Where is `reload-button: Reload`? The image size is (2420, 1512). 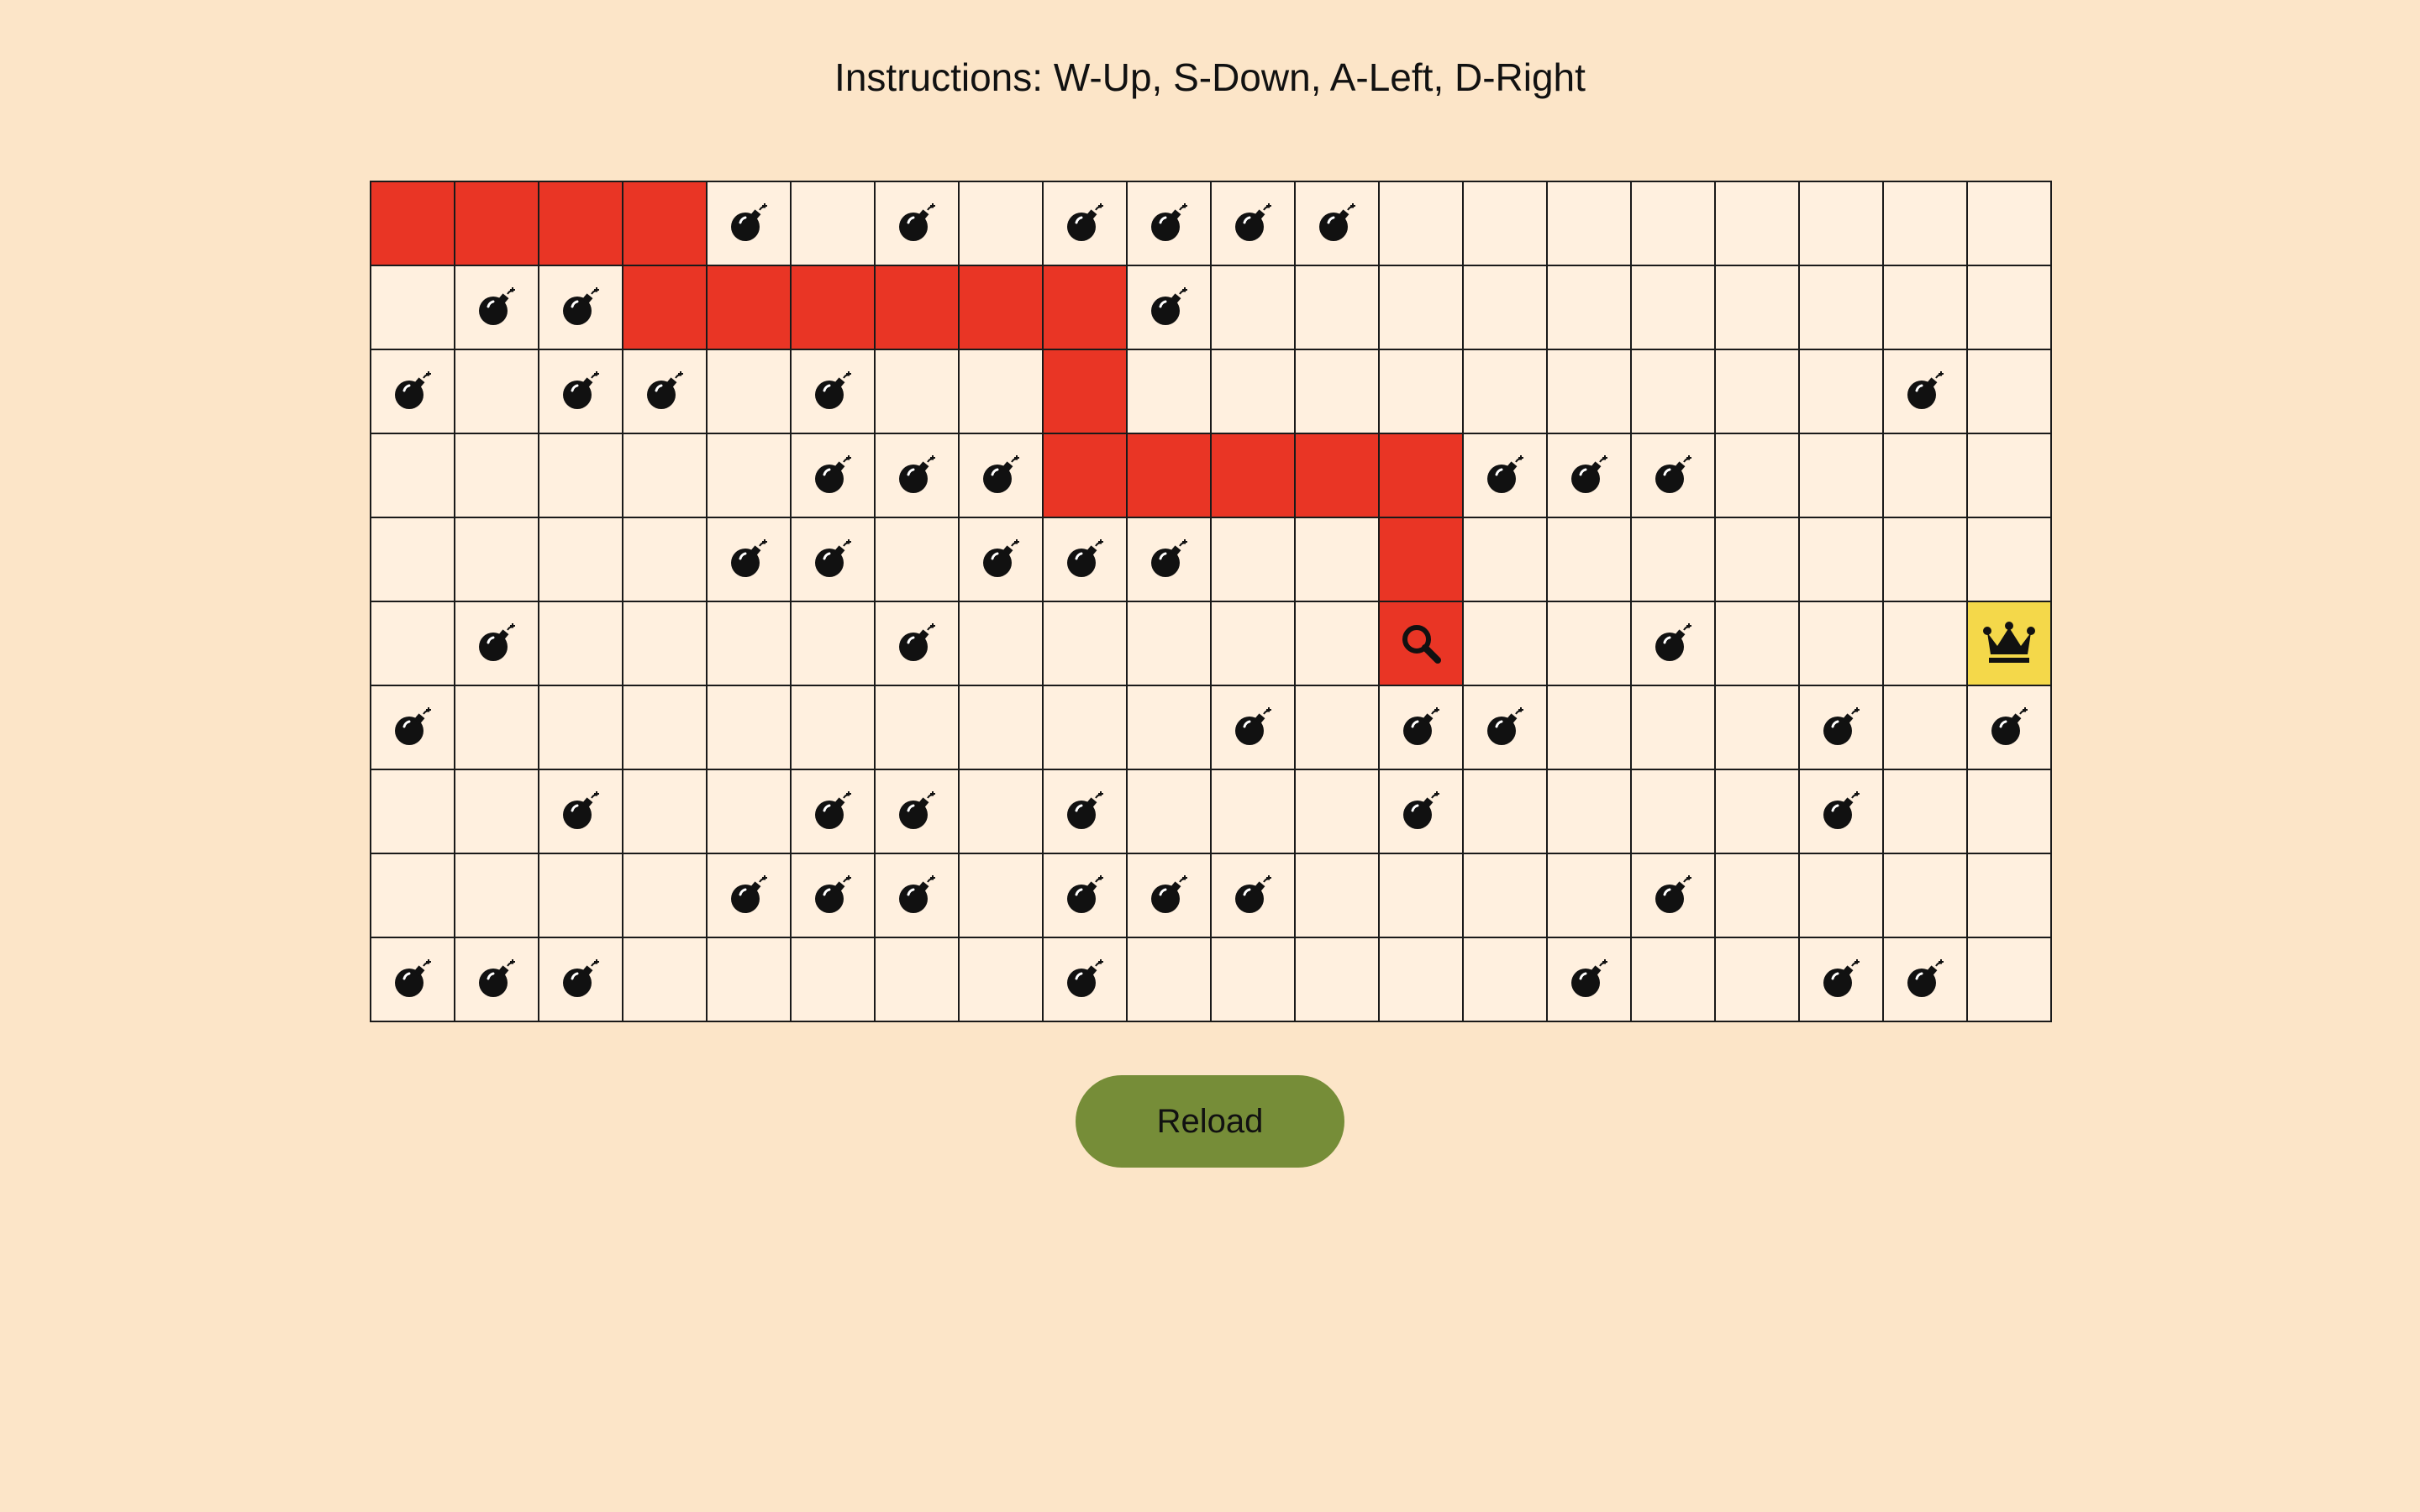 reload-button: Reload is located at coordinates (1210, 1121).